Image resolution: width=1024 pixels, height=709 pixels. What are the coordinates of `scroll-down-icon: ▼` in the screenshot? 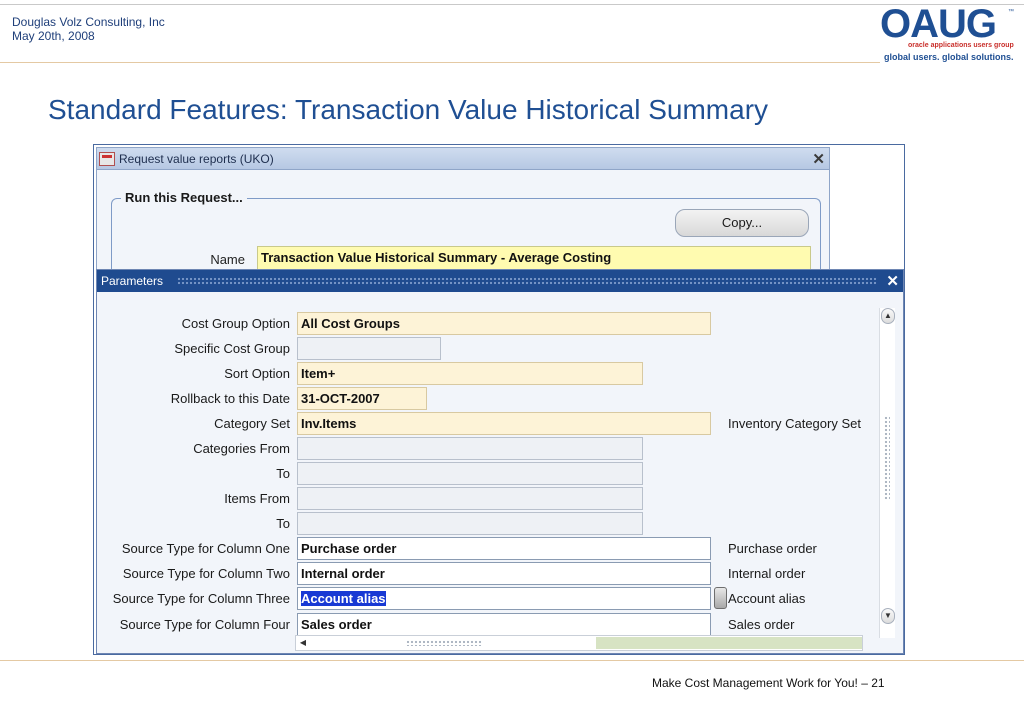 It's located at (888, 616).